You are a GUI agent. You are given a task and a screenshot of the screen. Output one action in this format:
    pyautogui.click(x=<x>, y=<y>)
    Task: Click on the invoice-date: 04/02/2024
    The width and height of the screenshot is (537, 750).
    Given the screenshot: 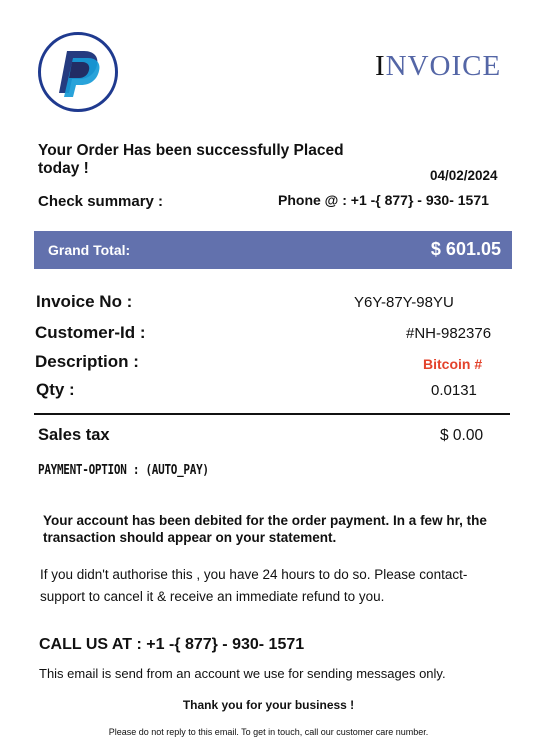 What is the action you would take?
    pyautogui.click(x=464, y=175)
    